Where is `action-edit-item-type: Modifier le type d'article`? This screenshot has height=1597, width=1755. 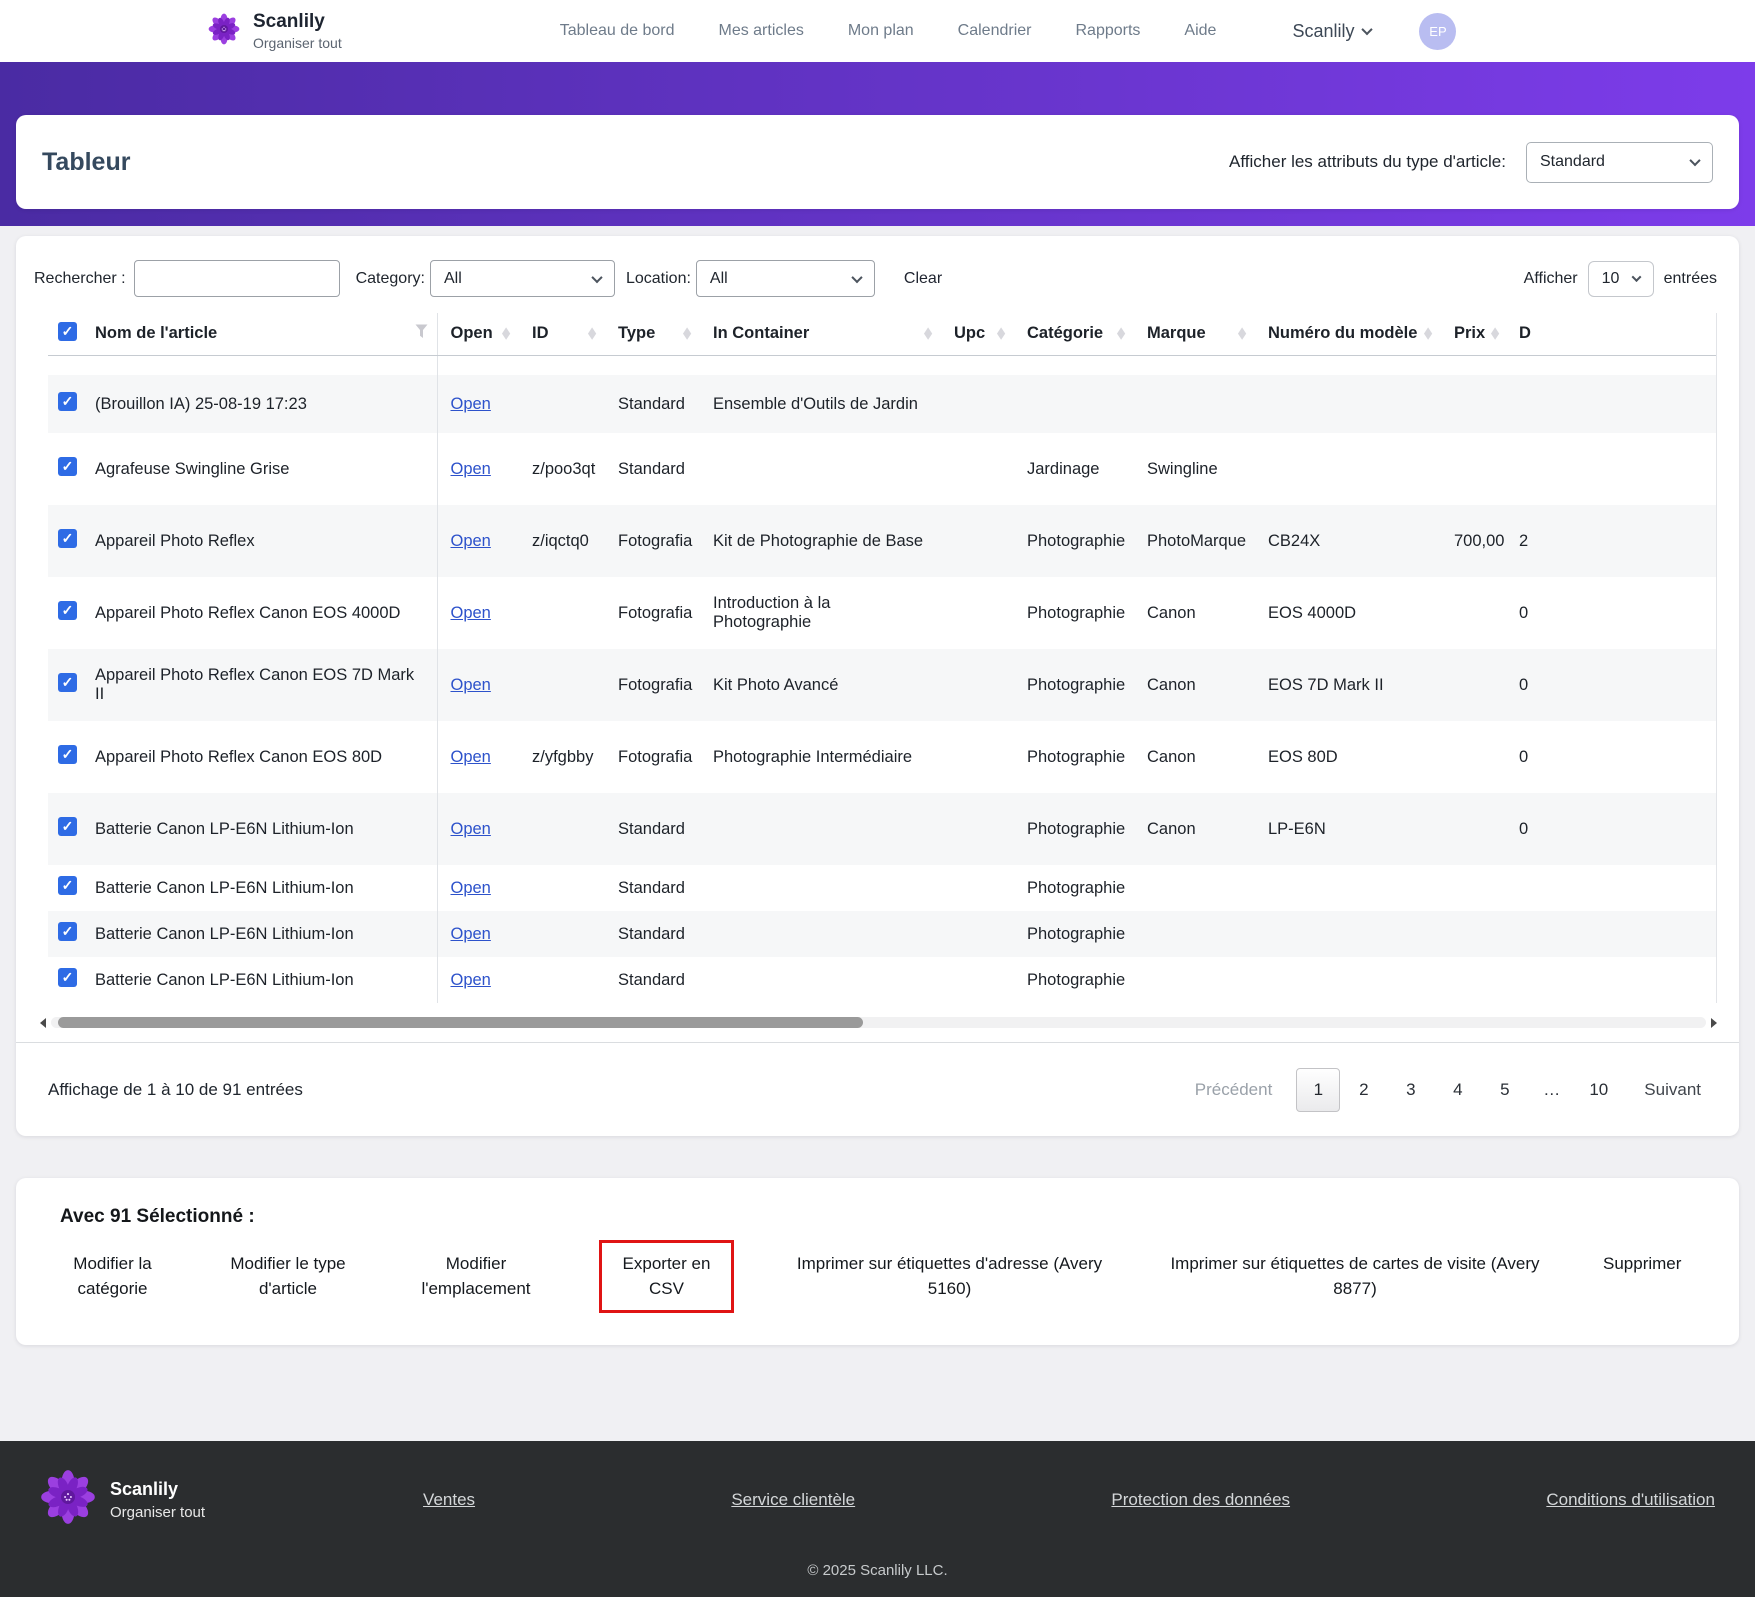 action-edit-item-type: Modifier le type d'article is located at coordinates (288, 1276).